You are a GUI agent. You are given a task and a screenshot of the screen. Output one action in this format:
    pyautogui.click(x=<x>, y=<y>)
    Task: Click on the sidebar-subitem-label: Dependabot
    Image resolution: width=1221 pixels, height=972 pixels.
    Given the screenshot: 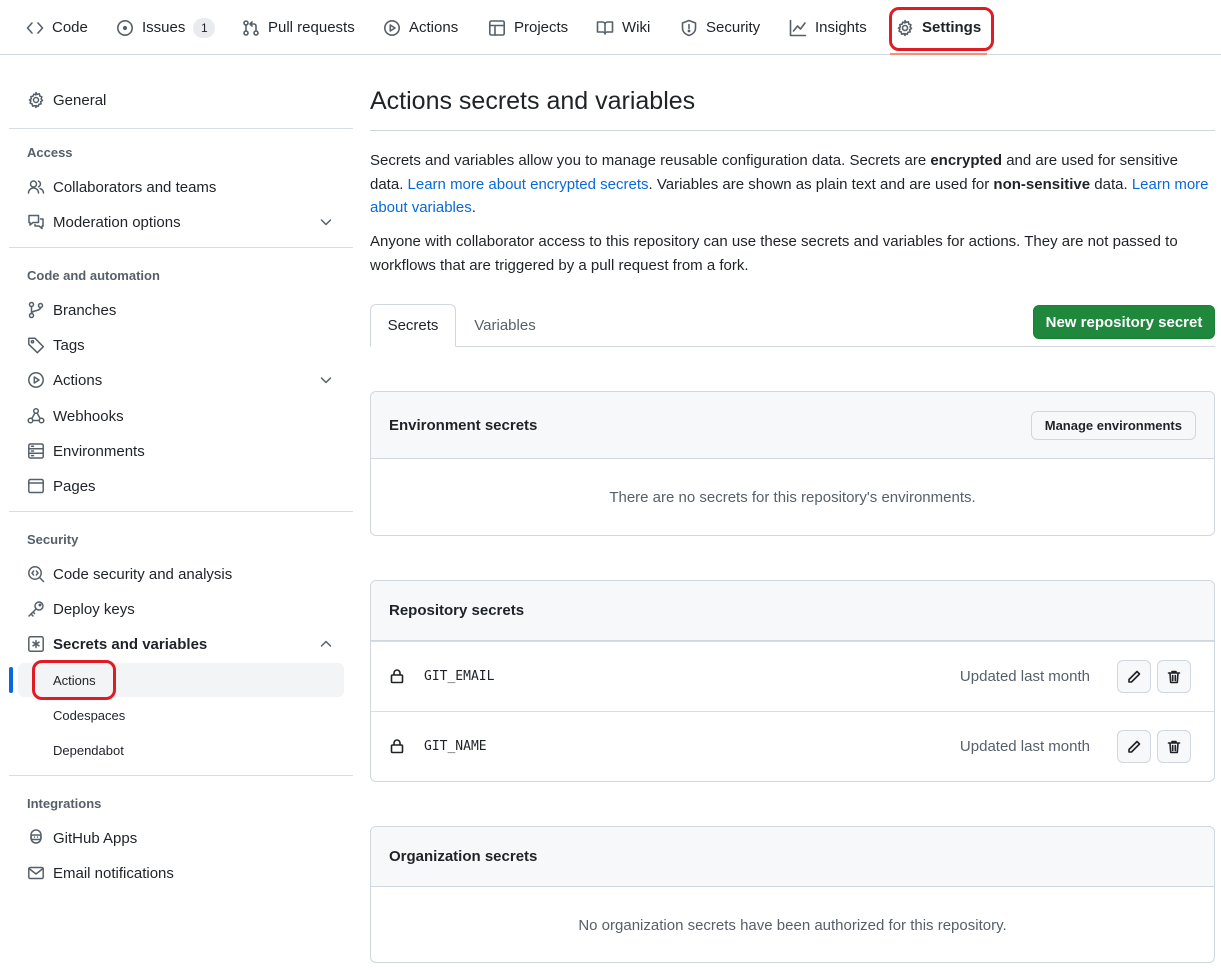 What is the action you would take?
    pyautogui.click(x=88, y=750)
    